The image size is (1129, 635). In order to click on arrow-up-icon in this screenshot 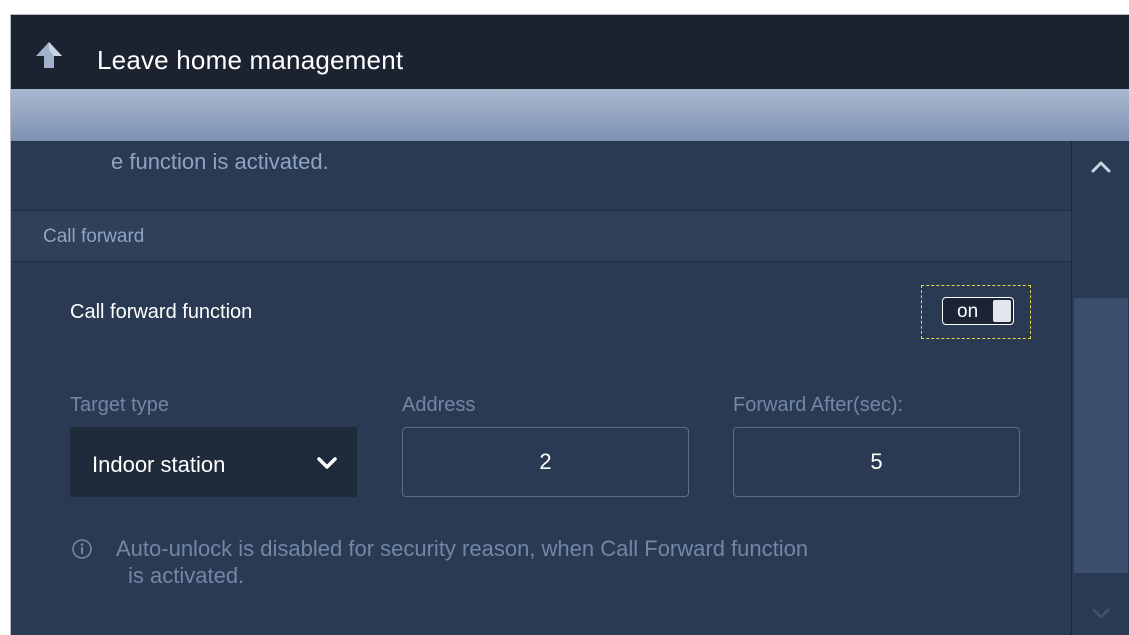, I will do `click(49, 55)`.